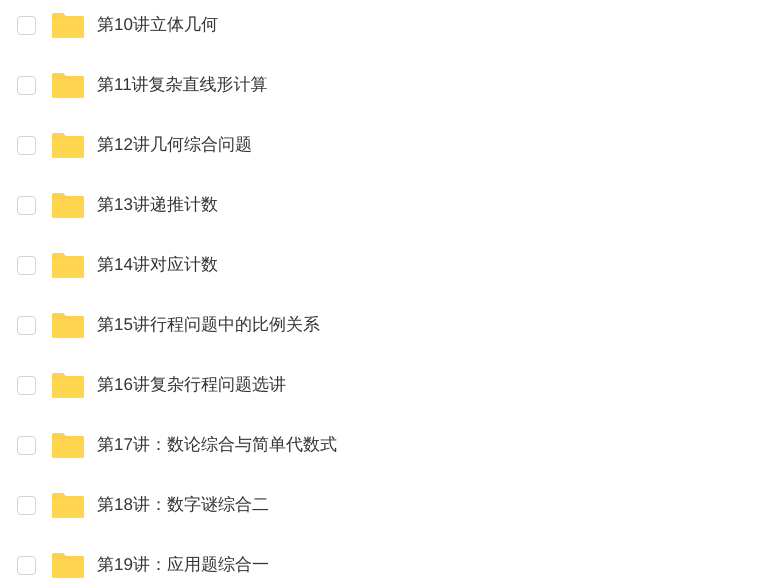 The image size is (783, 586). Describe the element at coordinates (183, 505) in the screenshot. I see `folder-name: 第18讲：数字谜综合二` at that location.